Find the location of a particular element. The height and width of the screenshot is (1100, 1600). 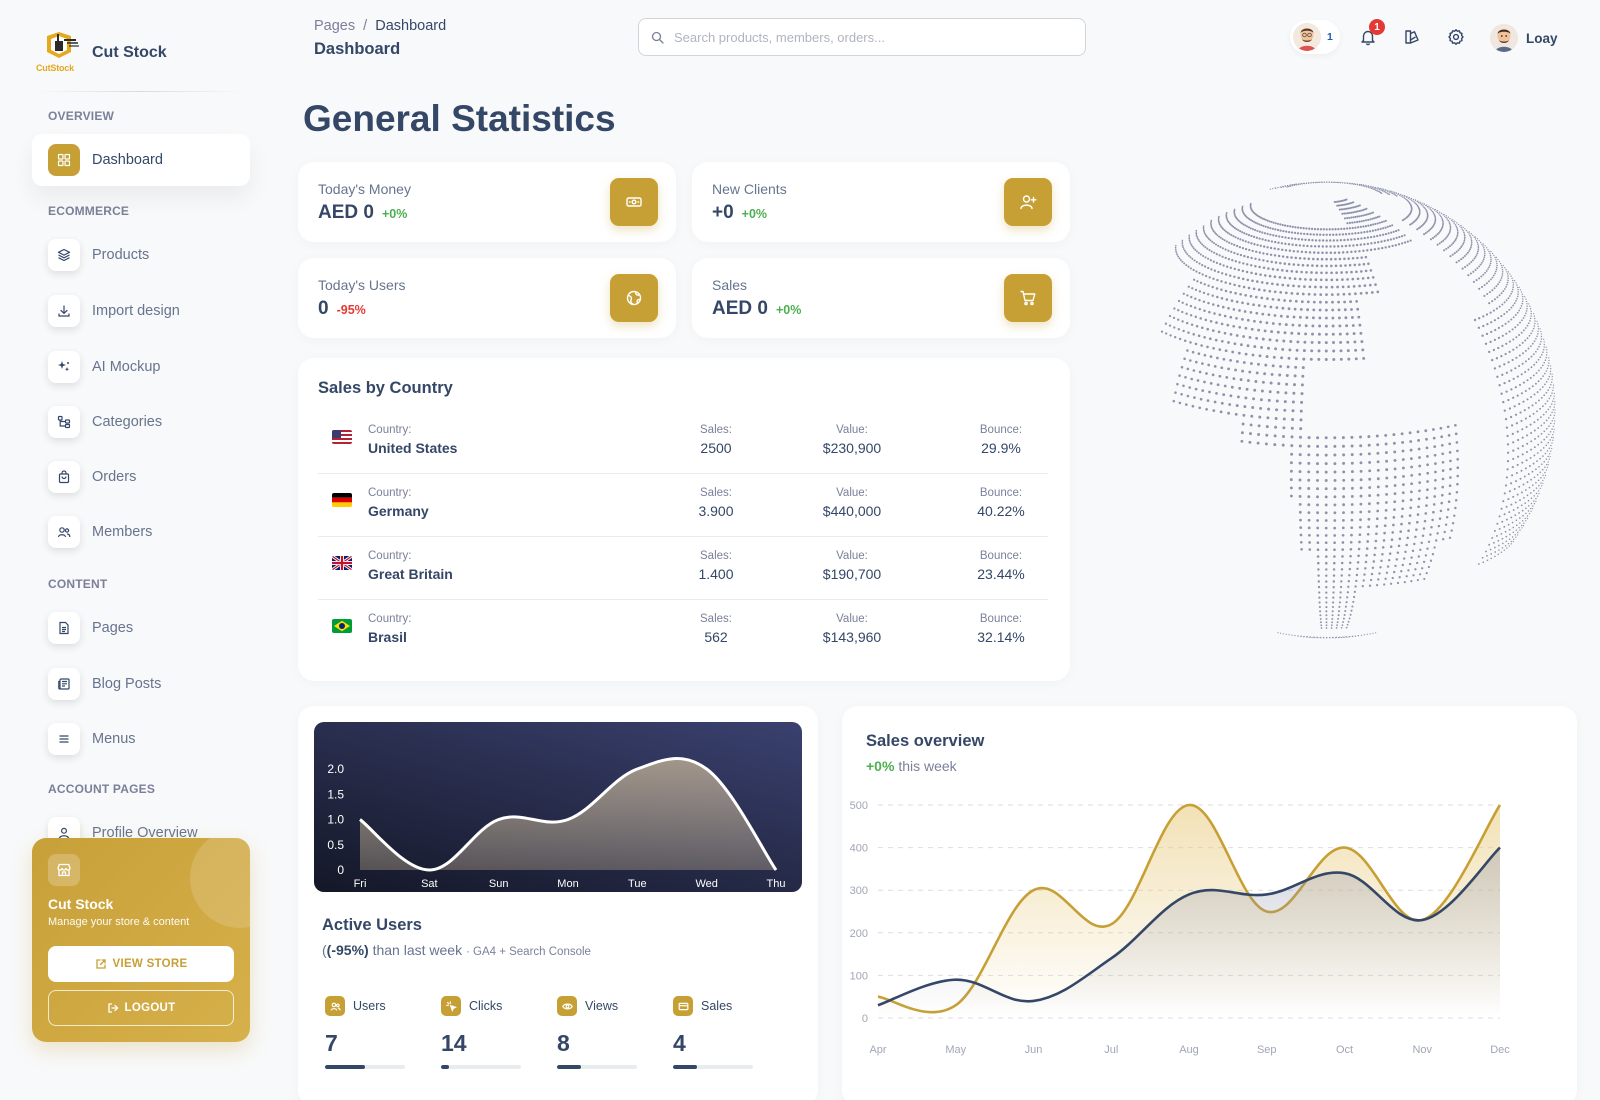

theme-button is located at coordinates (1412, 37).